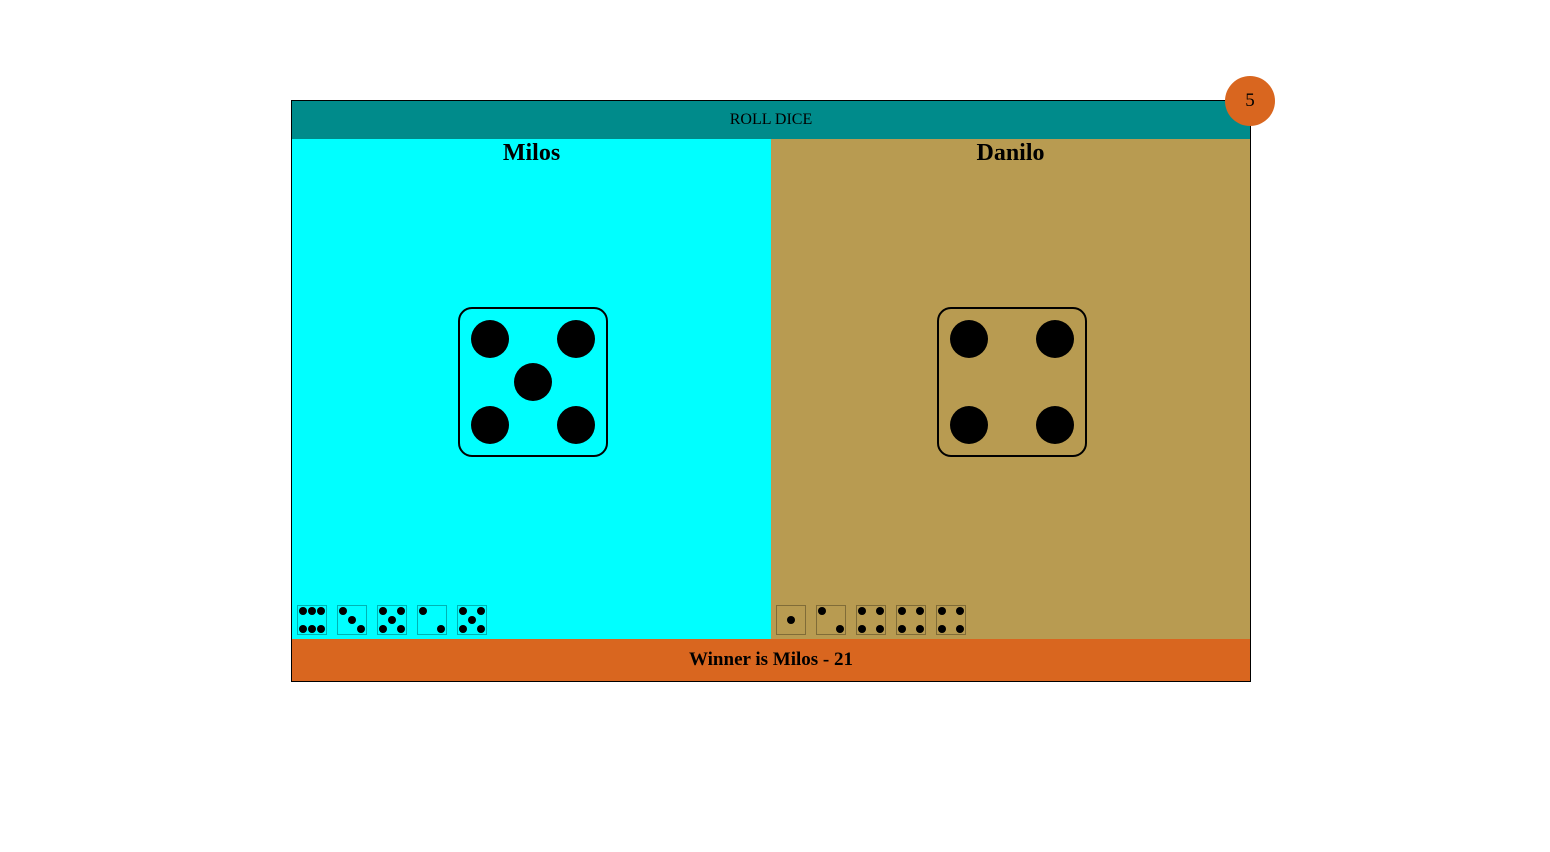 The height and width of the screenshot is (852, 1550). Describe the element at coordinates (531, 153) in the screenshot. I see `player-name: Milos` at that location.